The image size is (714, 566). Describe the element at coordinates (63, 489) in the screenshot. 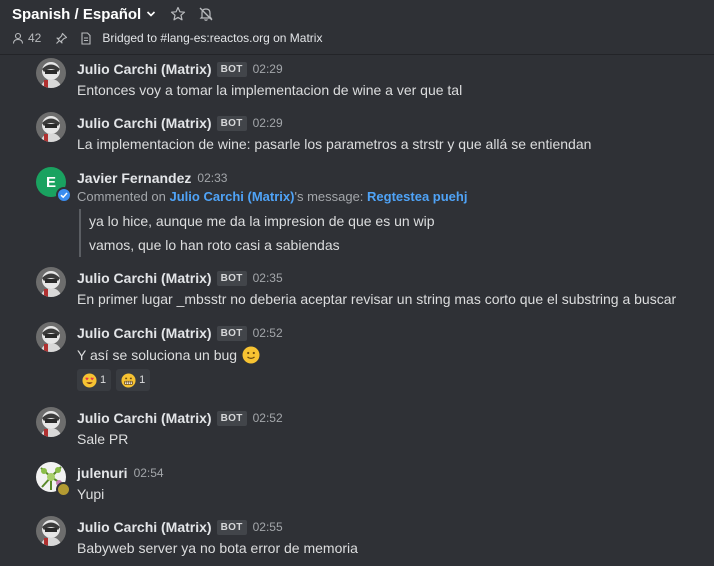

I see `away-status-icon` at that location.